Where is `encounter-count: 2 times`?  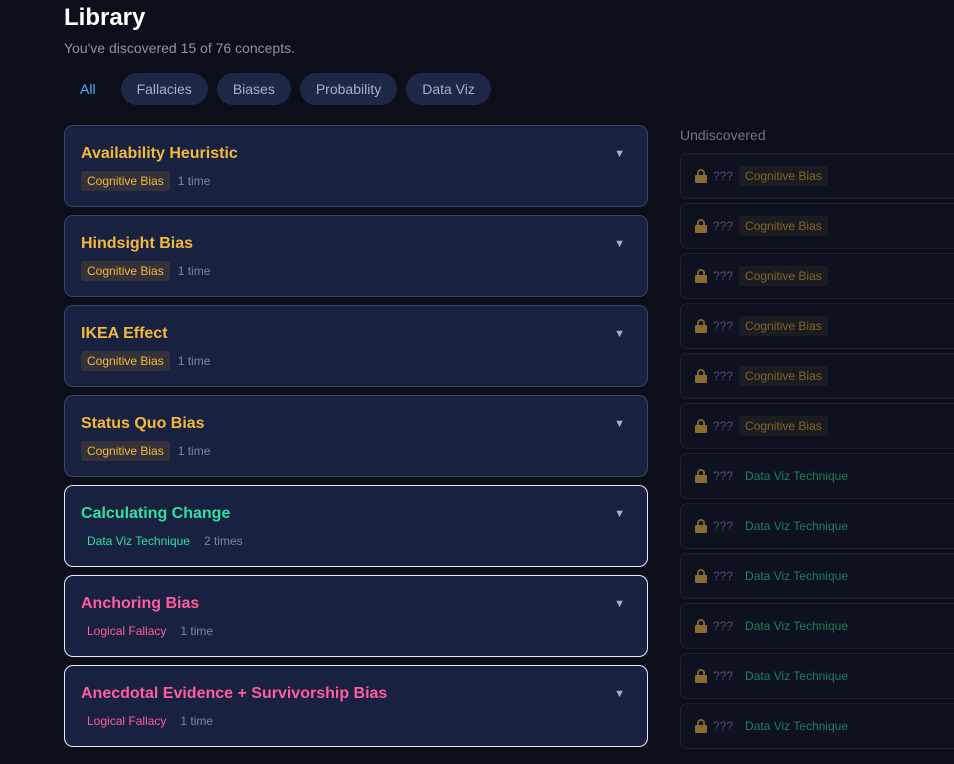 encounter-count: 2 times is located at coordinates (223, 541).